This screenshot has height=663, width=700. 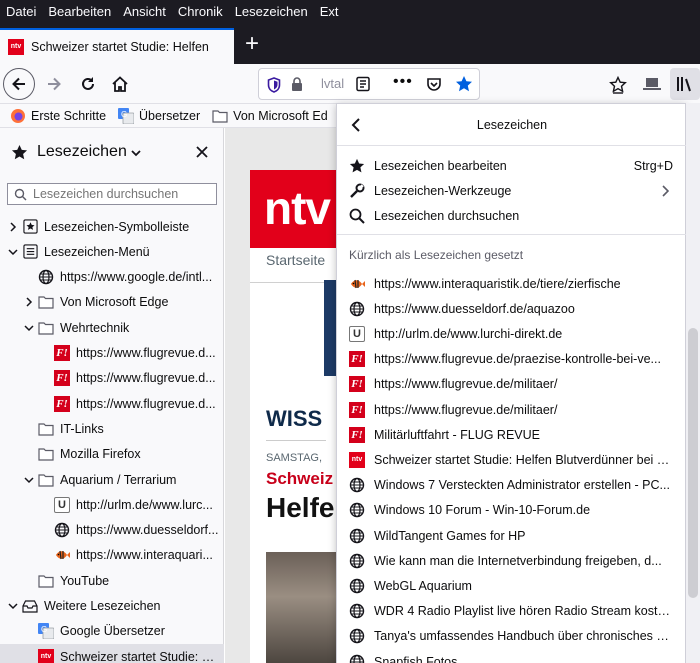 What do you see at coordinates (297, 208) in the screenshot?
I see `ntv-logo: ntv` at bounding box center [297, 208].